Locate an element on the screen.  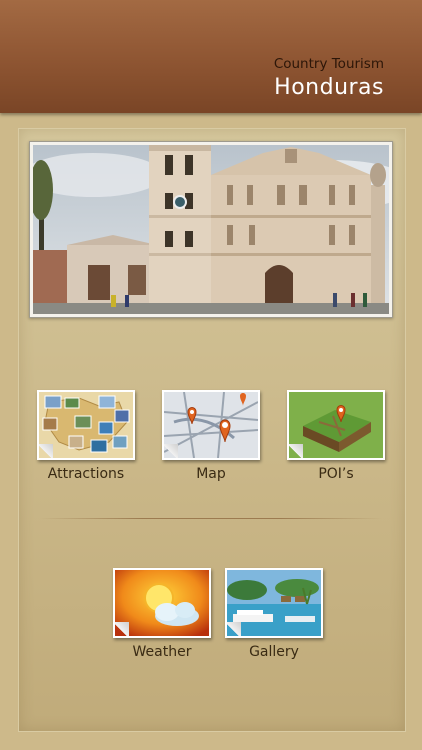
weather-icon is located at coordinates (162, 603).